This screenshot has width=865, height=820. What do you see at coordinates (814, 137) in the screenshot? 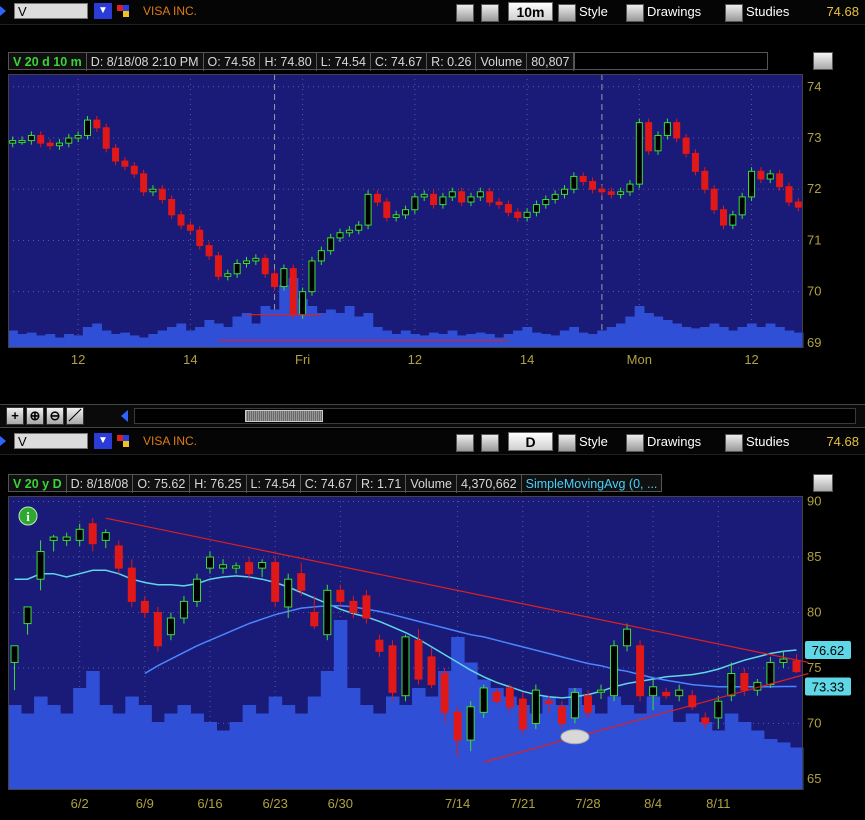
I see `y-tick-label: 73` at bounding box center [814, 137].